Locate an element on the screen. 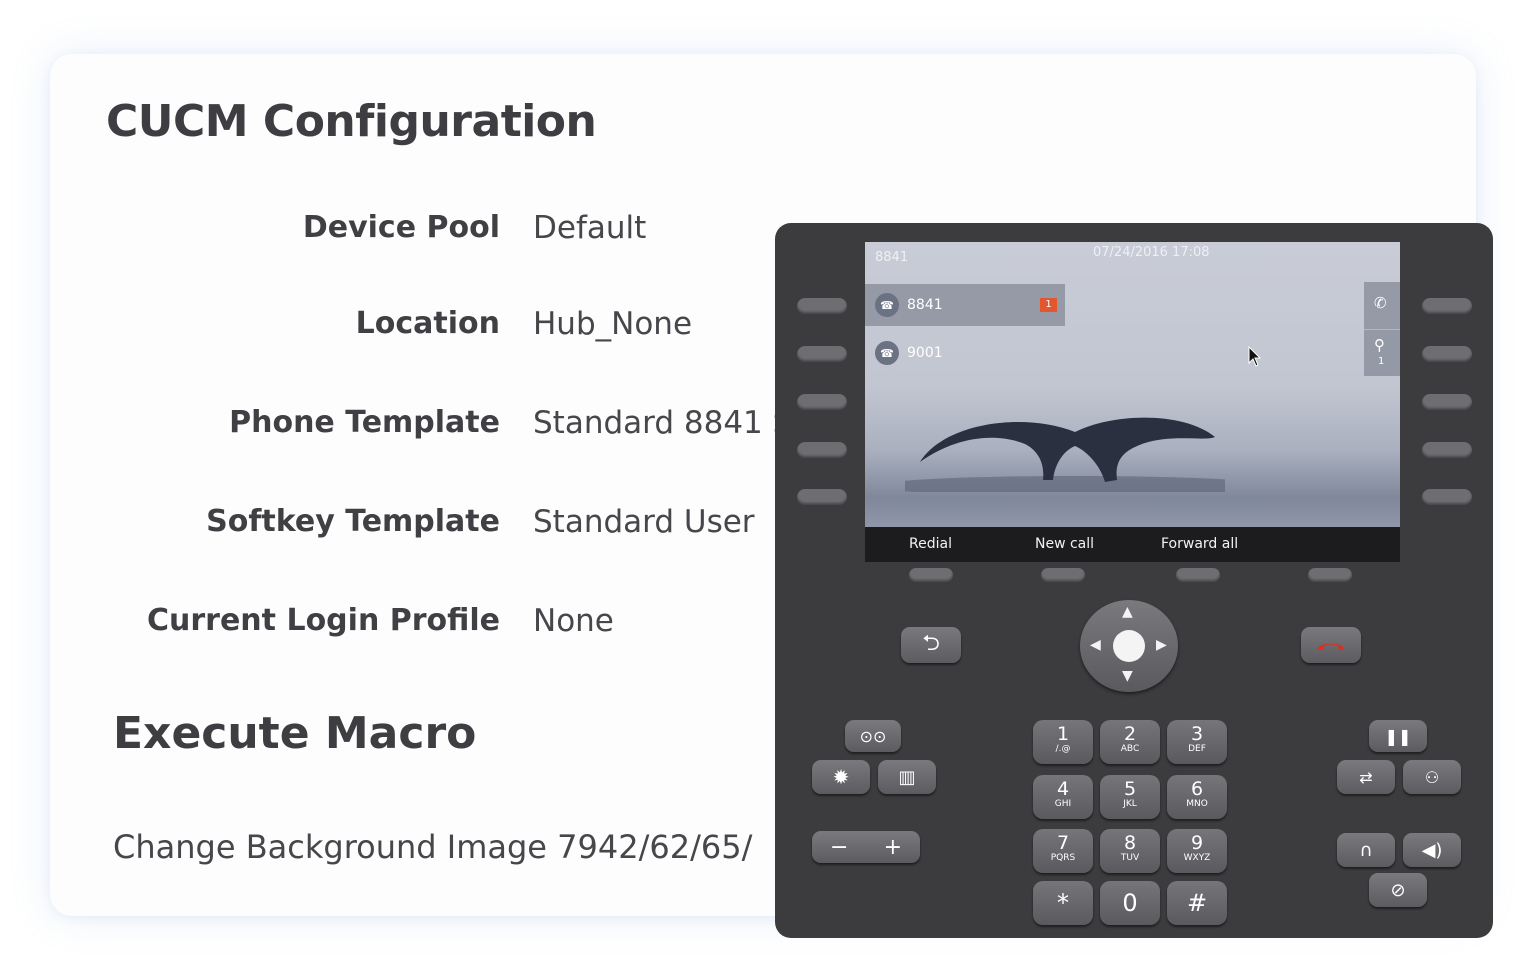 The width and height of the screenshot is (1523, 964). softkey-new-call: New call is located at coordinates (1064, 544).